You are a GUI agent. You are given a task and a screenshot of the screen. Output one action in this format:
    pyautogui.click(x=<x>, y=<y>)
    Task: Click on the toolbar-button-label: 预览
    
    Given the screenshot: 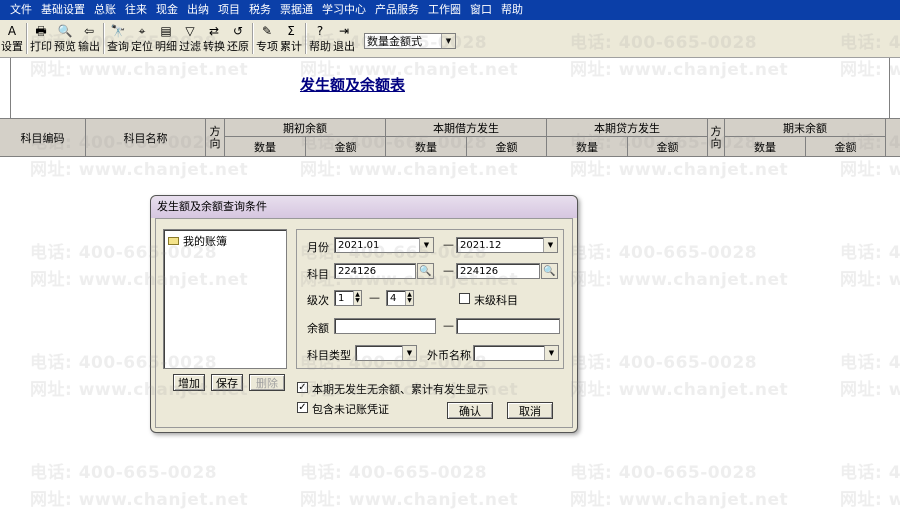 What is the action you would take?
    pyautogui.click(x=65, y=46)
    